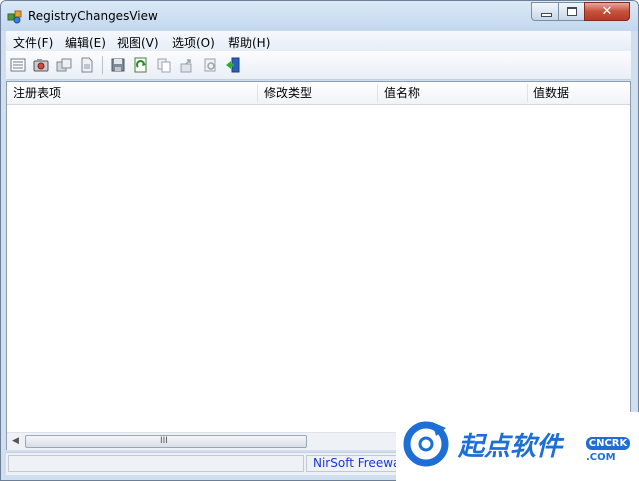 Image resolution: width=639 pixels, height=481 pixels. What do you see at coordinates (318, 93) in the screenshot?
I see `list-header: 注册表项 修改类型 值名称 值数据` at bounding box center [318, 93].